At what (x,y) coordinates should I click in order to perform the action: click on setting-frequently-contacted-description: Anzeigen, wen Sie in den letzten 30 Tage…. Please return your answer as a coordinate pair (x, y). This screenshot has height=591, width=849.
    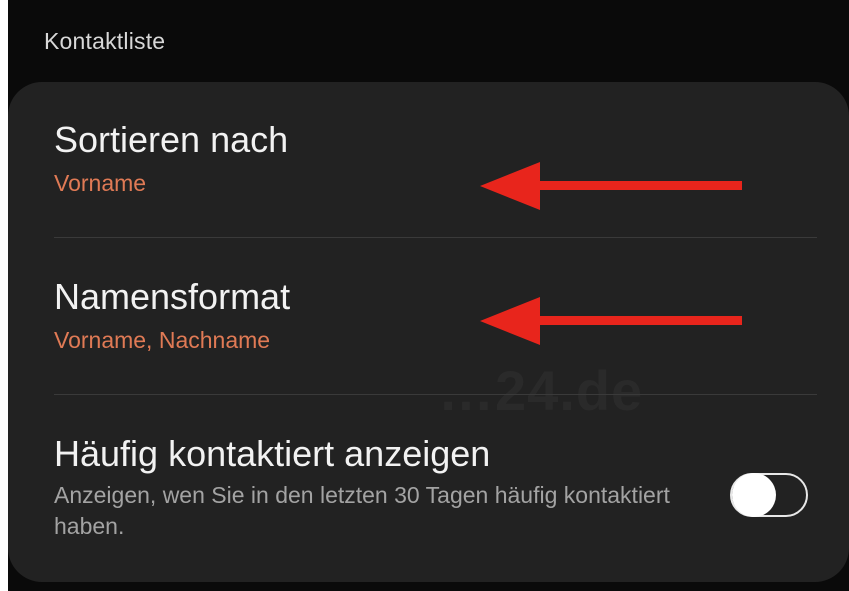
    Looking at the image, I should click on (362, 510).